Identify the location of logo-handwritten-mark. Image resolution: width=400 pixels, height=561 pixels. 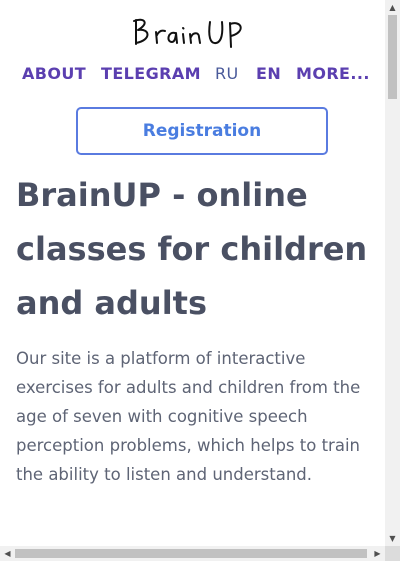
(187, 33).